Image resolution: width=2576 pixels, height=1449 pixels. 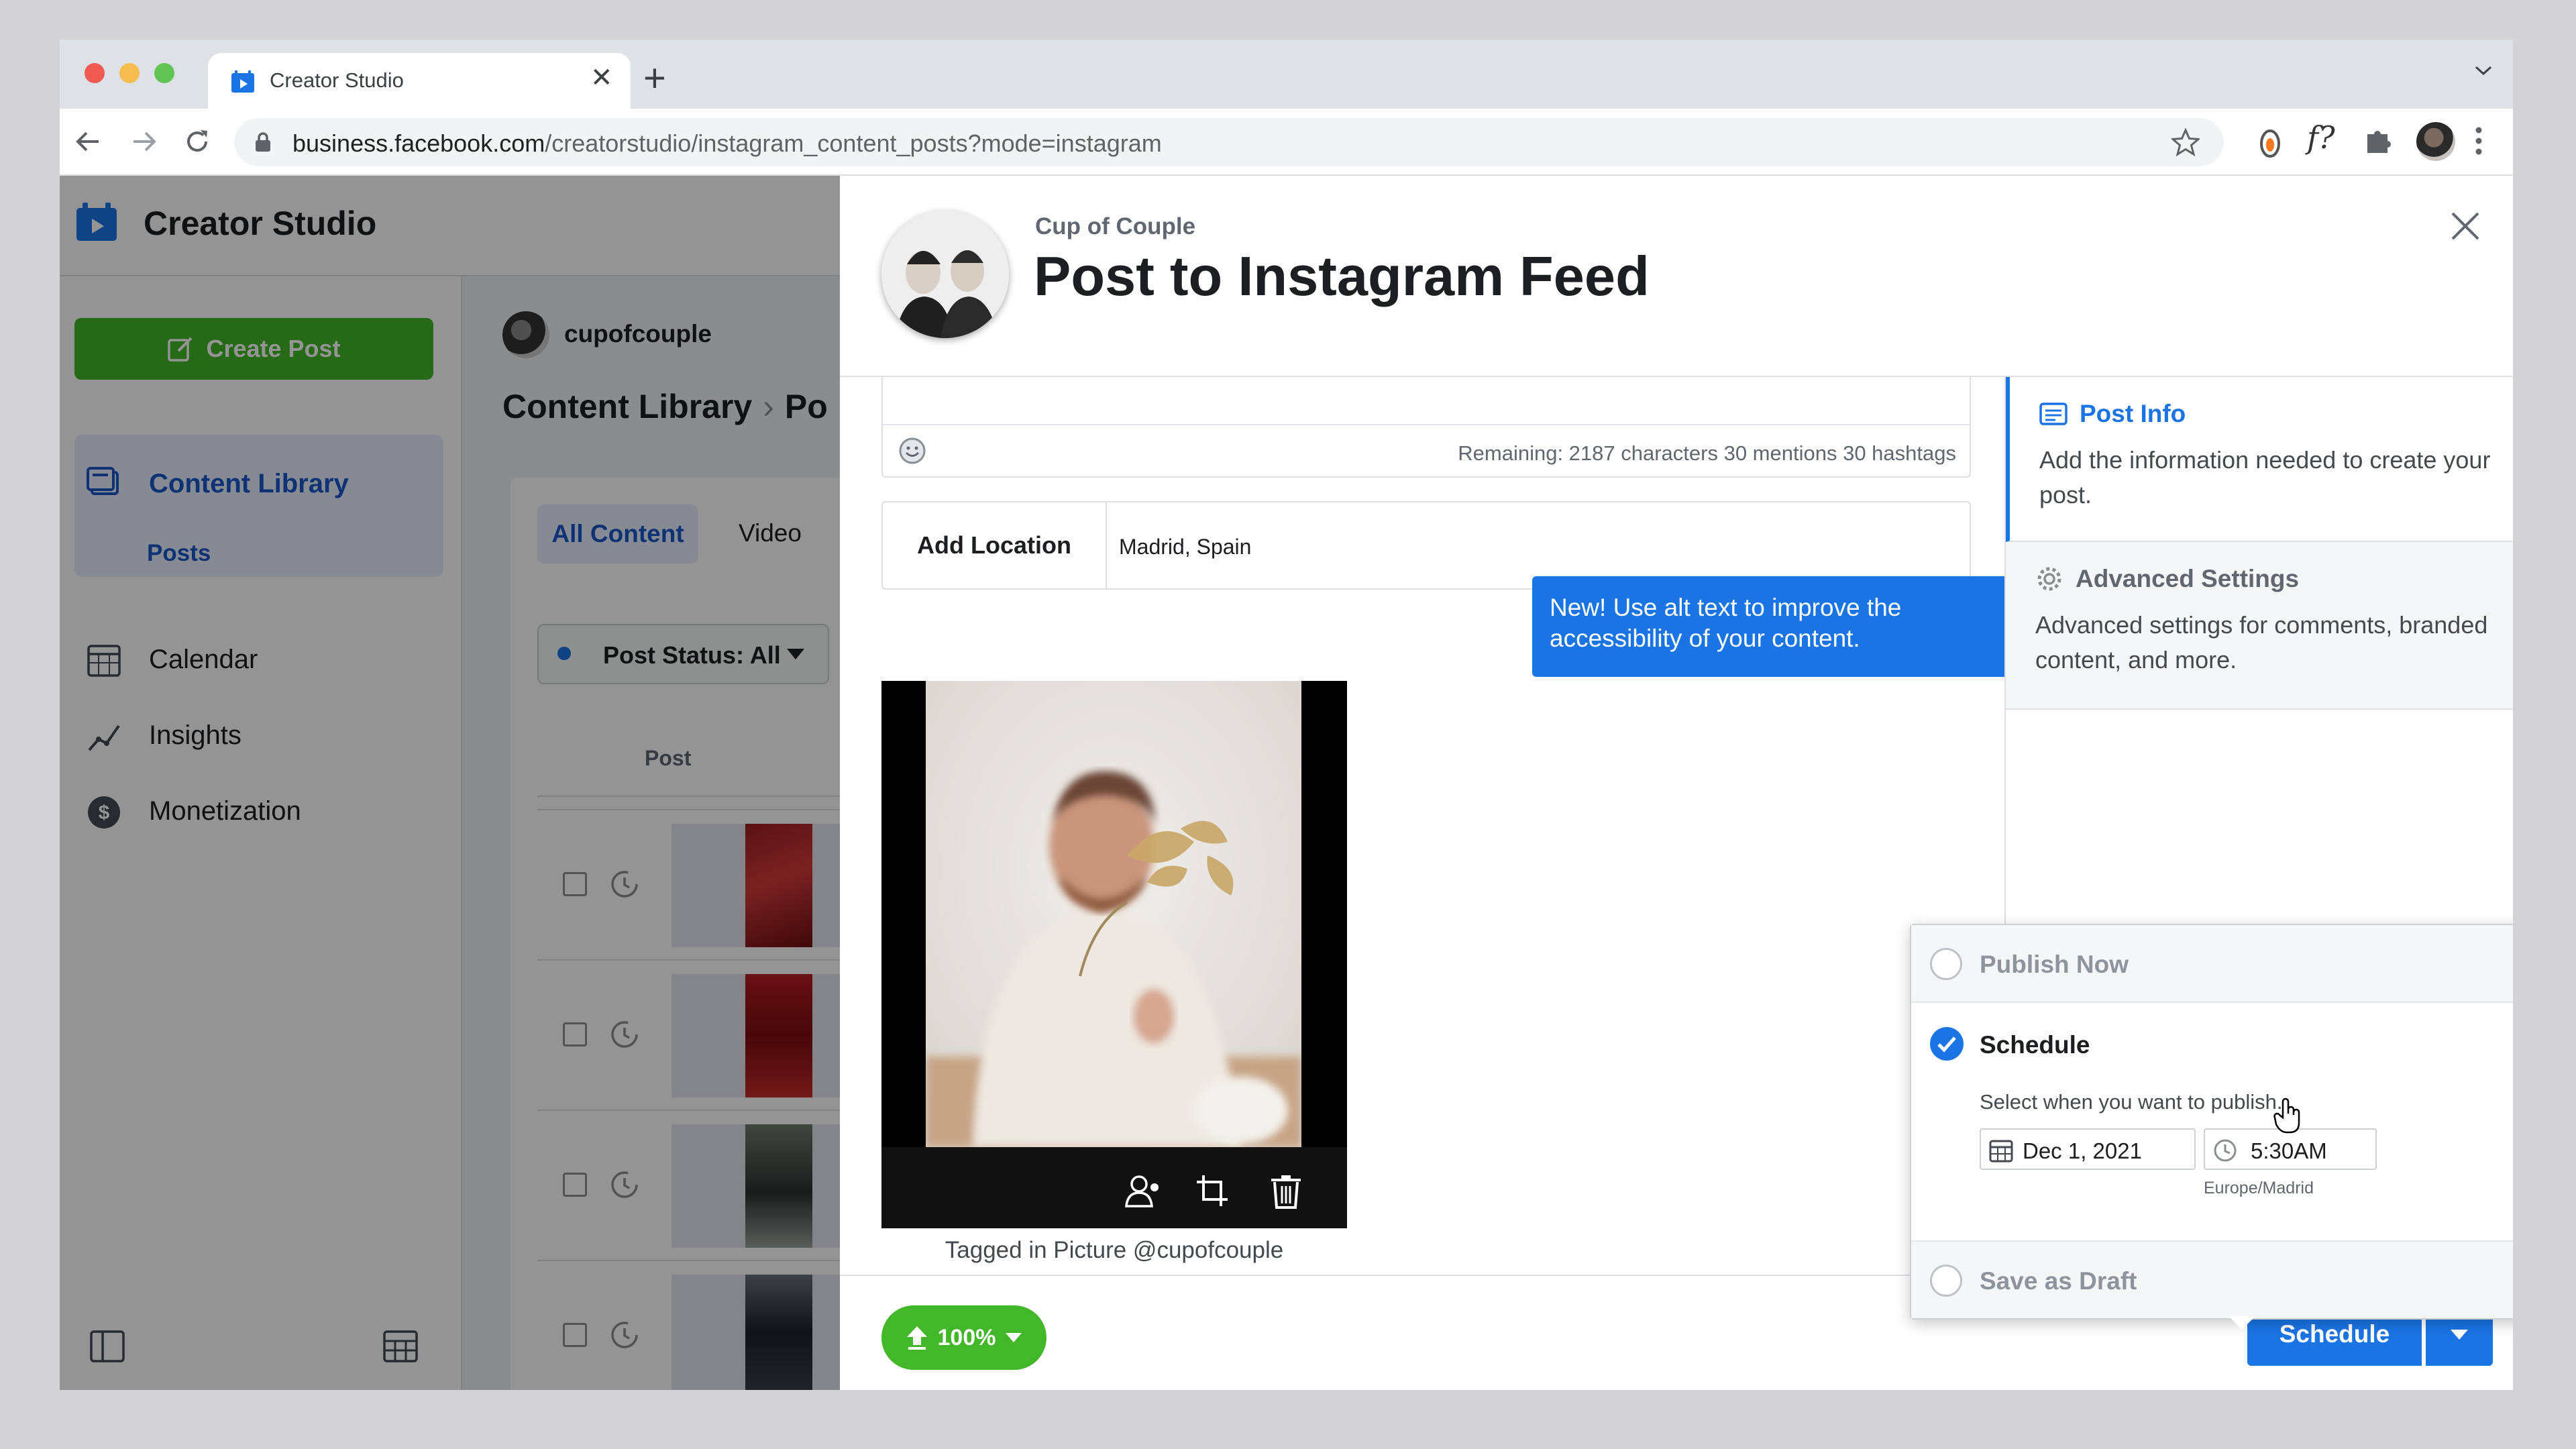 What do you see at coordinates (2131, 1102) in the screenshot?
I see `schedule-help-text: Select when you want to publish.` at bounding box center [2131, 1102].